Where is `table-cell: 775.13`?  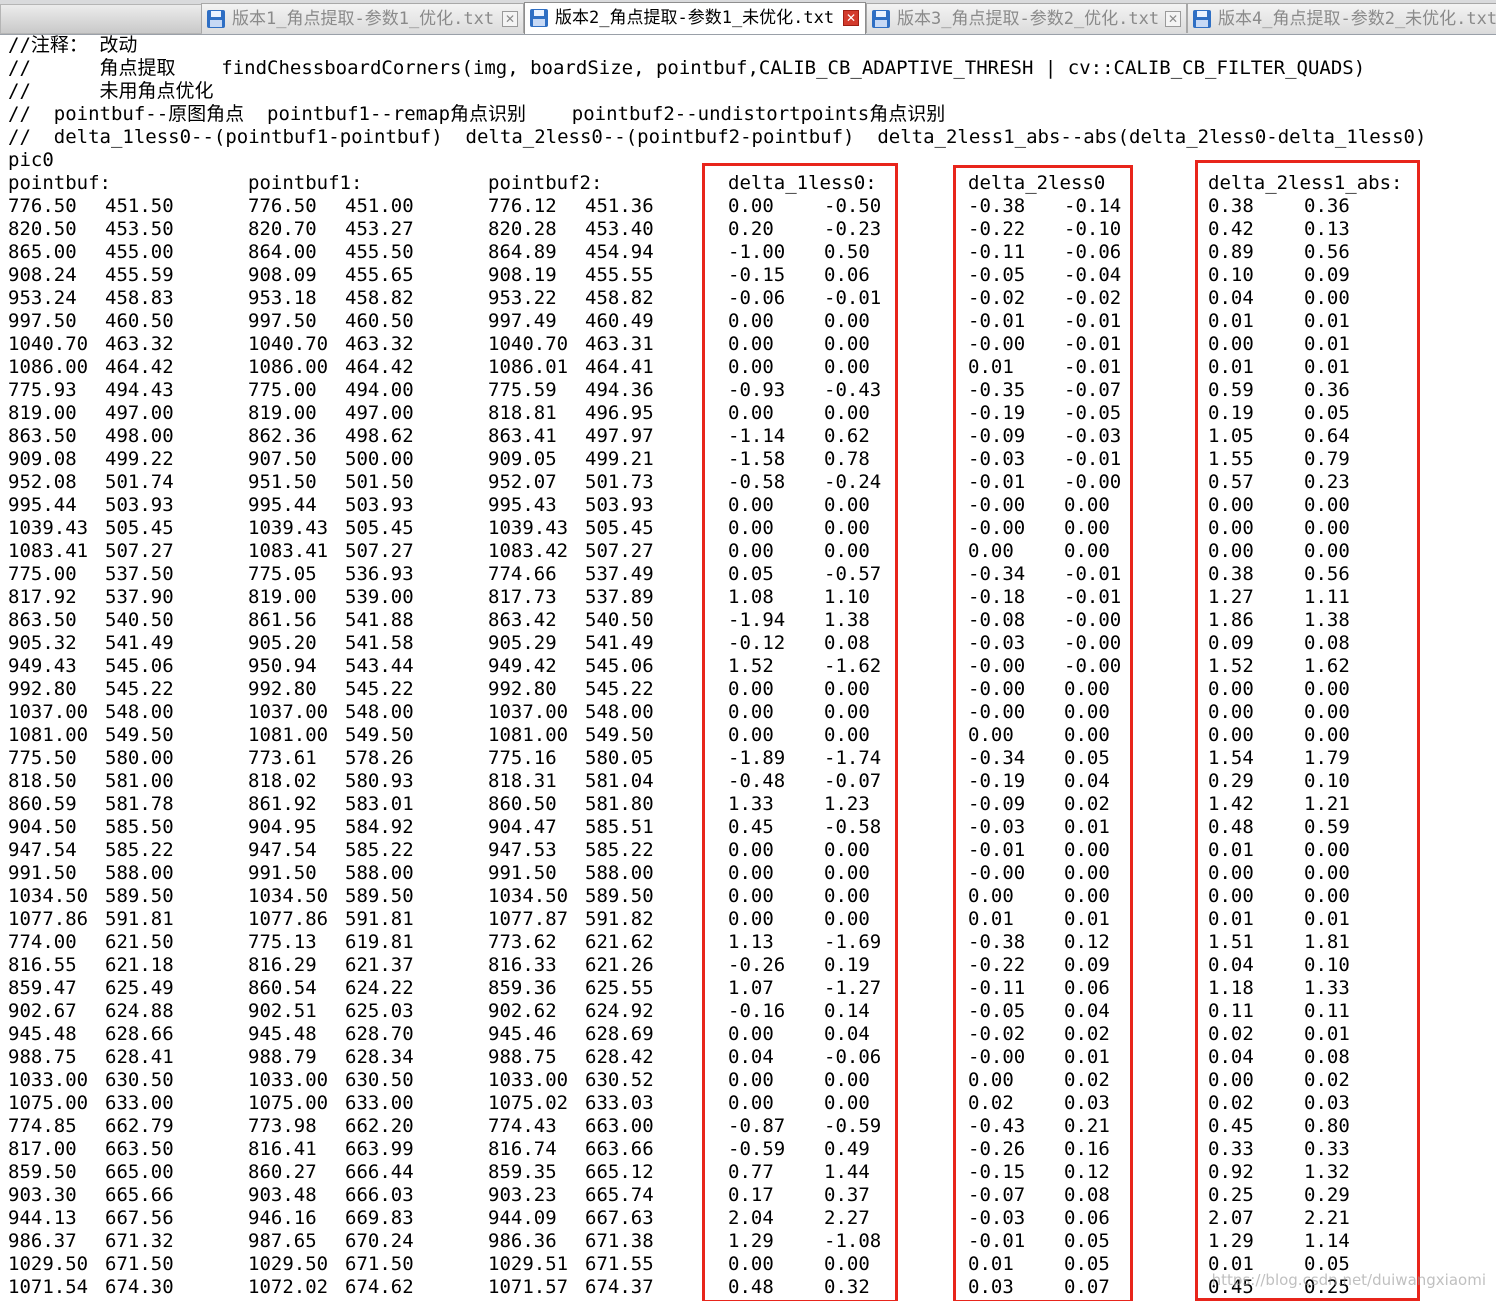 table-cell: 775.13 is located at coordinates (282, 942).